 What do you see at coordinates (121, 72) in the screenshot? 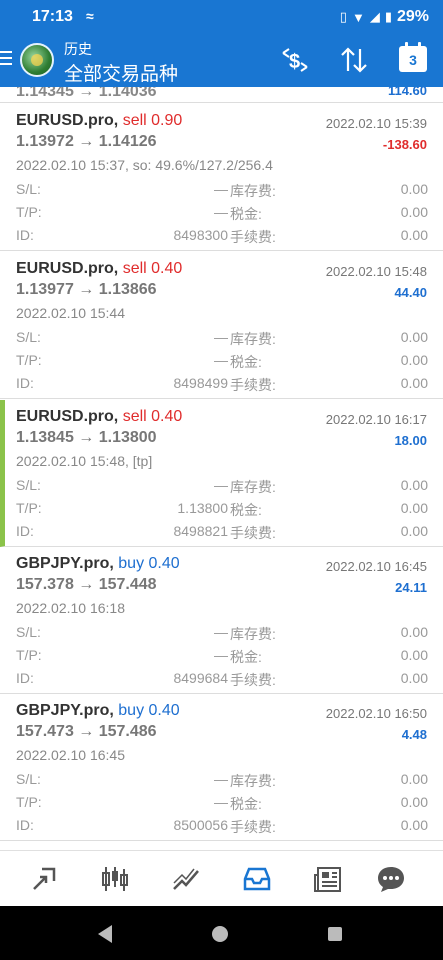
I see `page-title: 全部交易品种` at bounding box center [121, 72].